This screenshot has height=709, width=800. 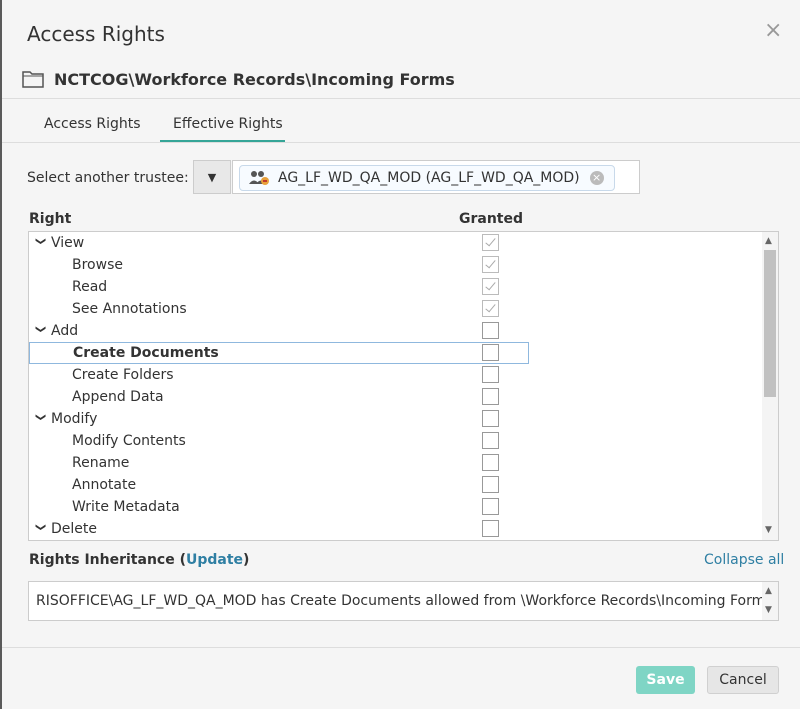 What do you see at coordinates (401, 142) in the screenshot?
I see `tabs-divider` at bounding box center [401, 142].